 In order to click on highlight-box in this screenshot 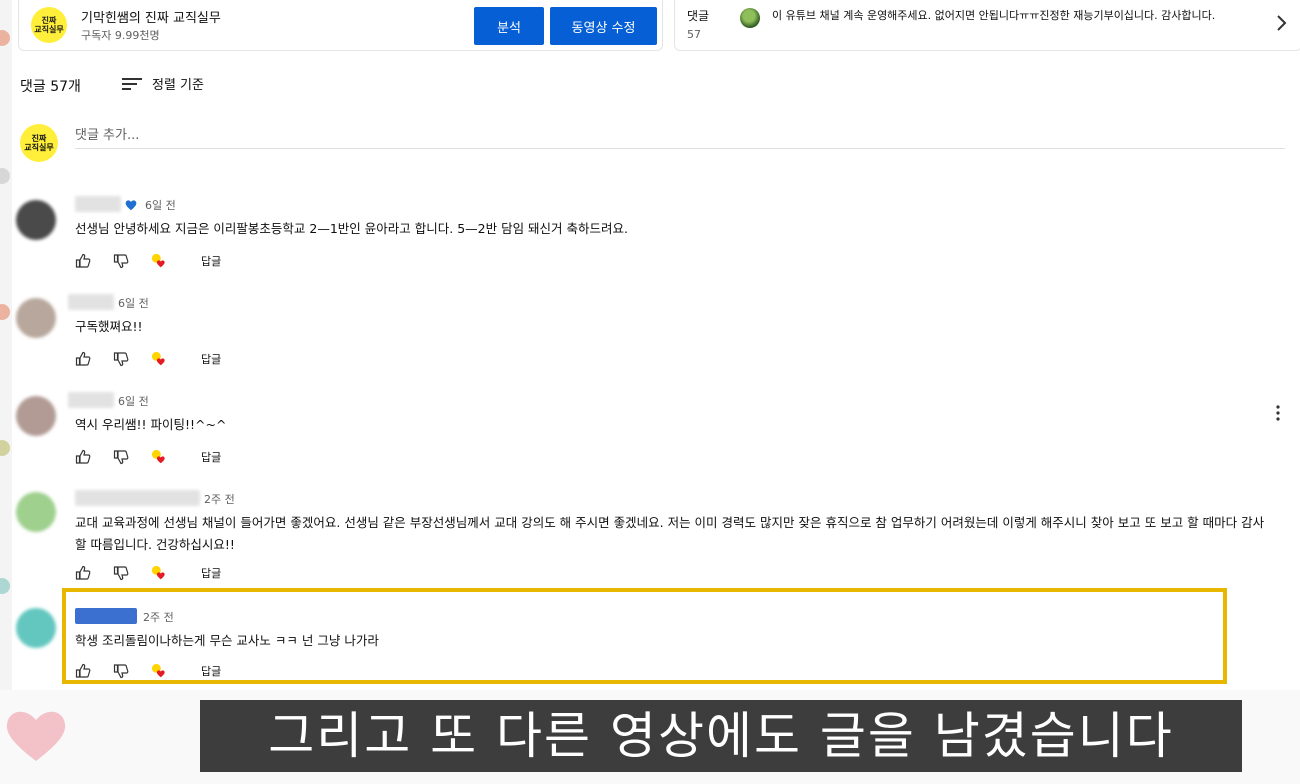, I will do `click(644, 636)`.